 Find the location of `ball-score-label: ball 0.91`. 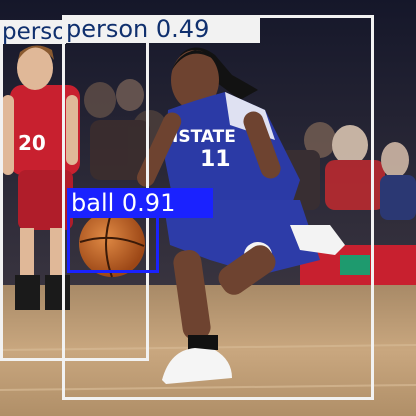

ball-score-label: ball 0.91 is located at coordinates (140, 203).